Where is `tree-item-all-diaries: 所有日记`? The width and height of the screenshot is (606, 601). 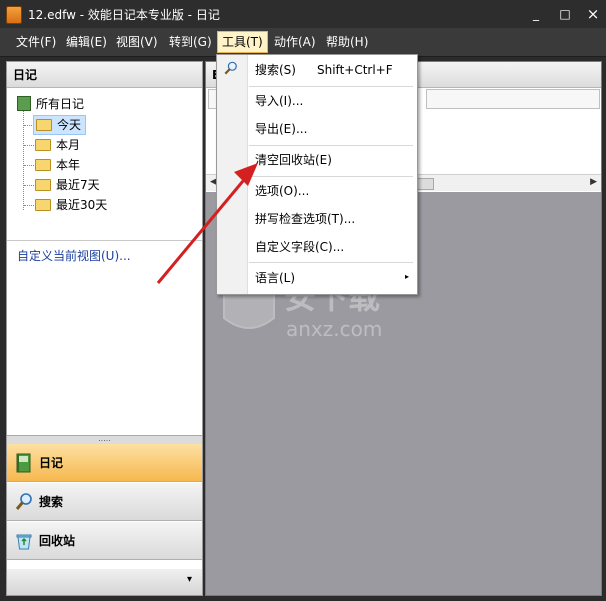
tree-item-all-diaries: 所有日记 is located at coordinates (50, 104).